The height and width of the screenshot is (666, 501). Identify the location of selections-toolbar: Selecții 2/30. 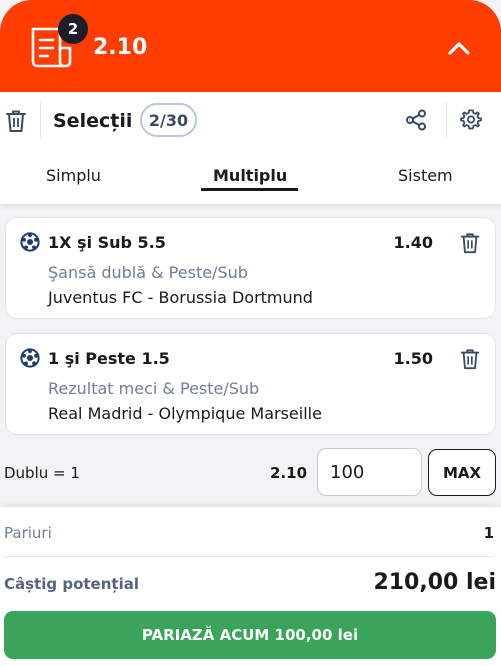
(250, 122).